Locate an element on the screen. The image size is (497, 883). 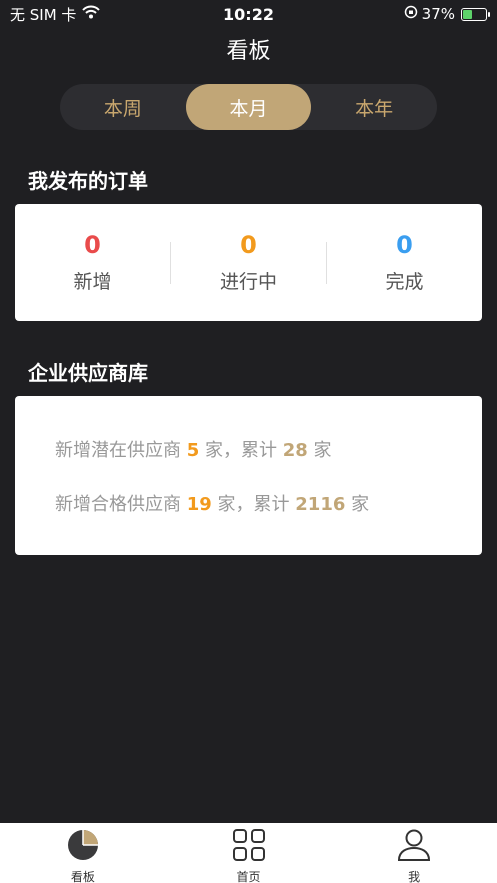
carrier-label: 无 SIM 卡 is located at coordinates (43, 14).